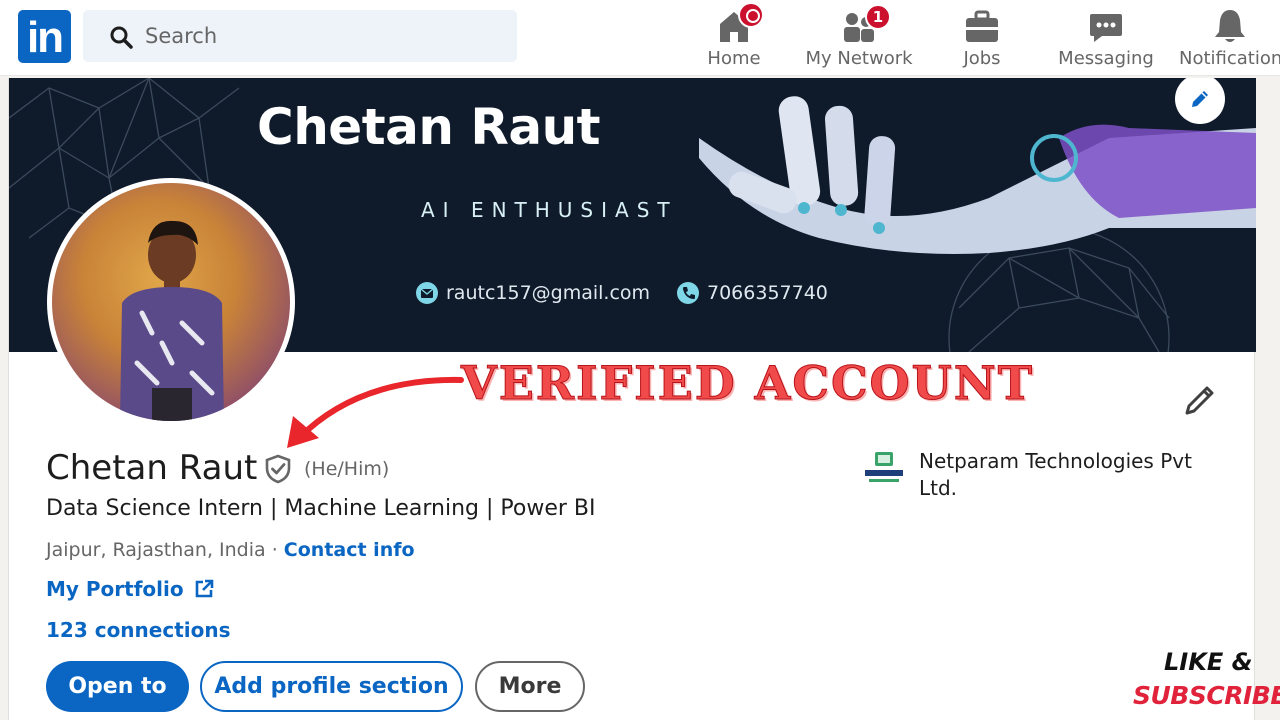 The height and width of the screenshot is (720, 1280). I want to click on add-profile-section-button: Add profile section, so click(331, 686).